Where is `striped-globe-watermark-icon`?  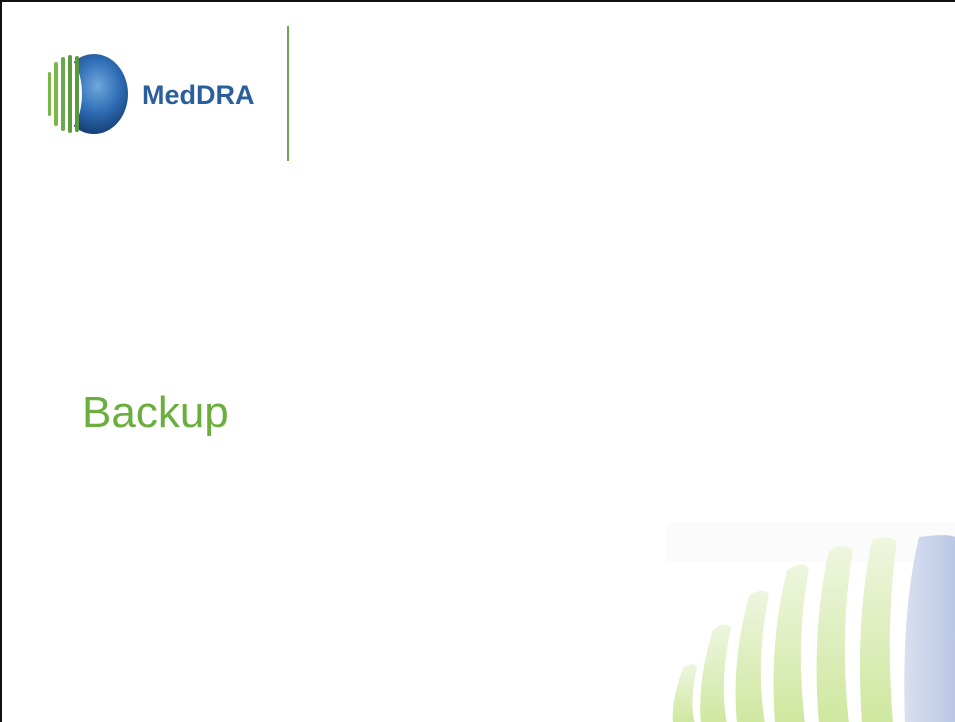
striped-globe-watermark-icon is located at coordinates (811, 622).